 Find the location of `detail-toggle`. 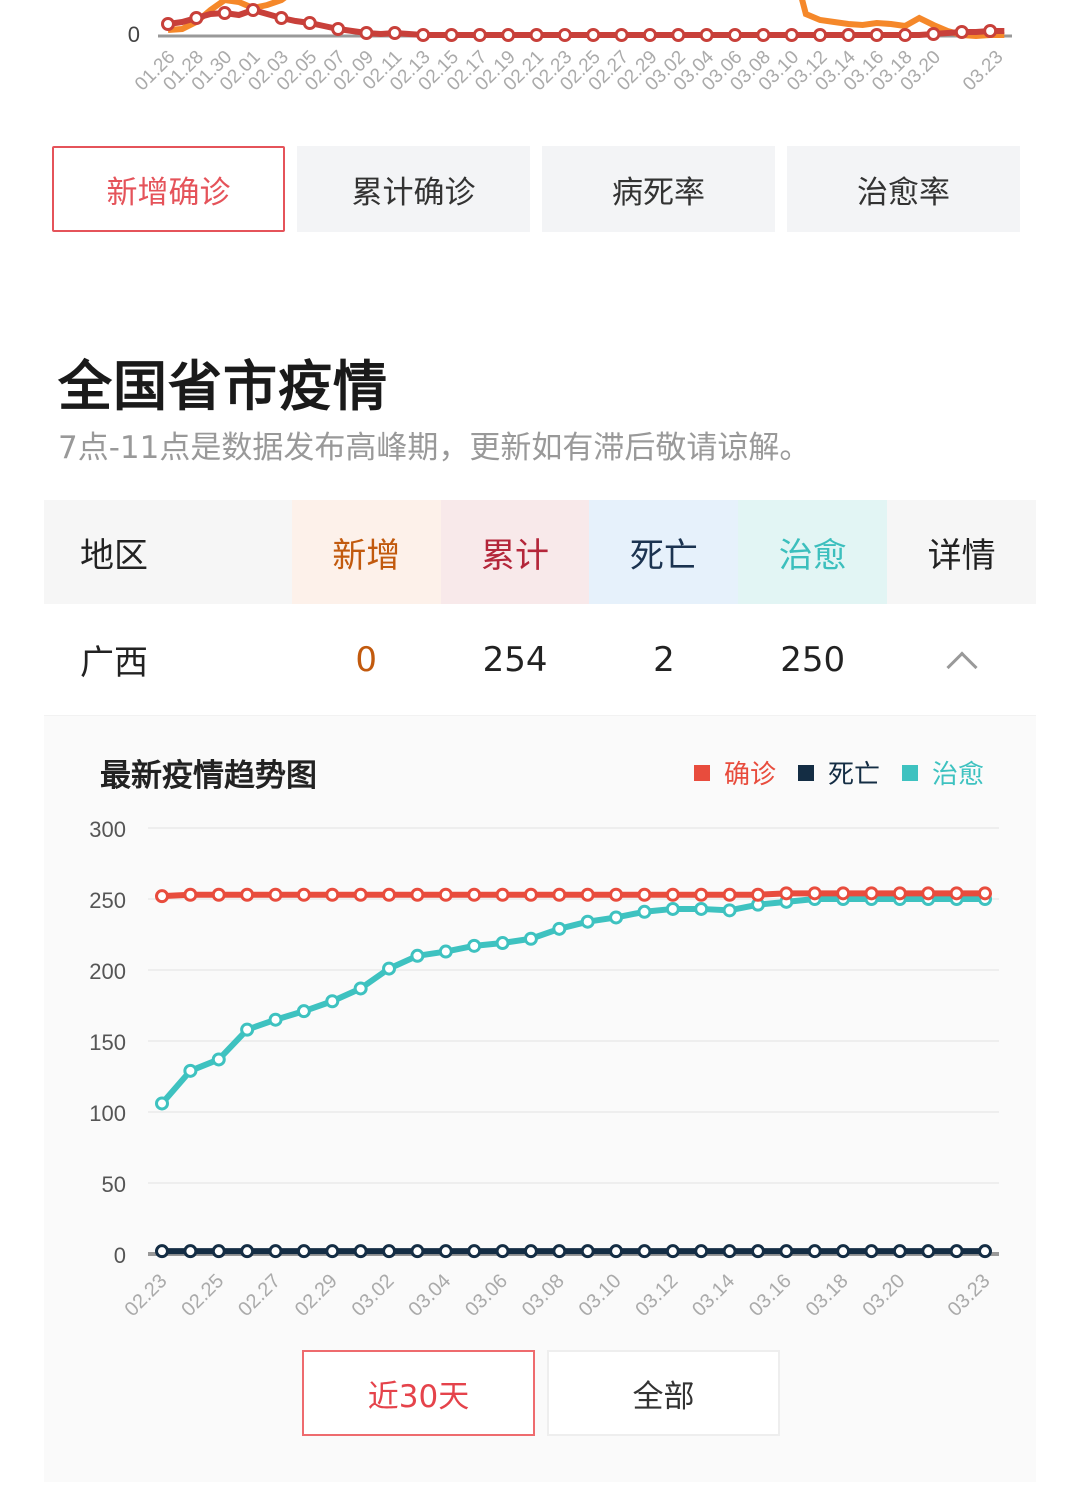

detail-toggle is located at coordinates (961, 662).